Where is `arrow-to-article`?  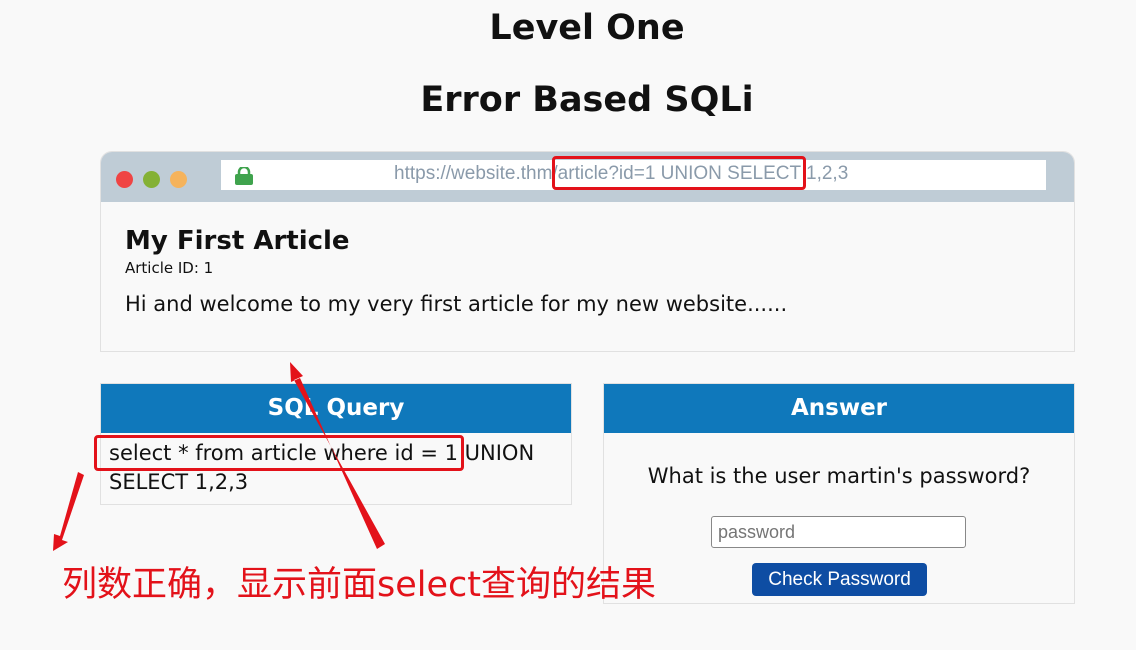 arrow-to-article is located at coordinates (337, 455).